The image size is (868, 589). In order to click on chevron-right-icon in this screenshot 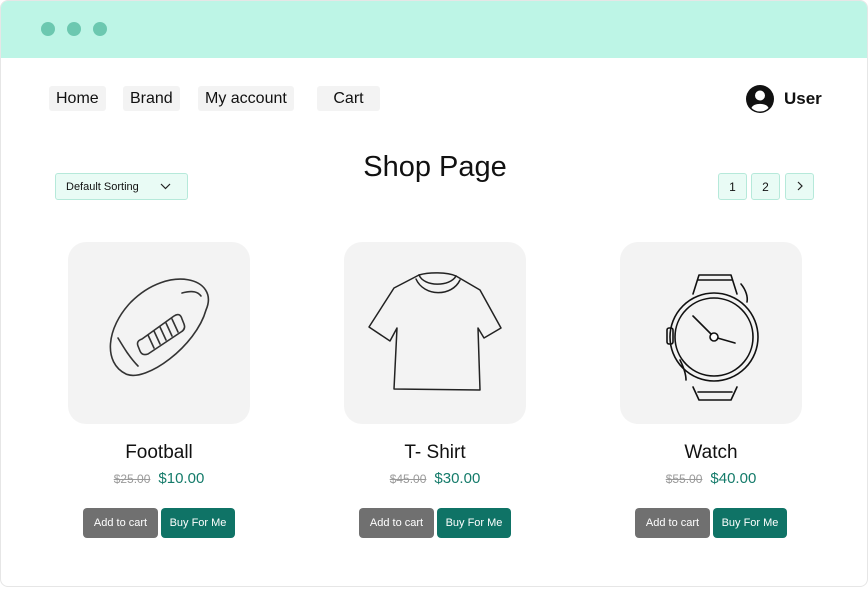, I will do `click(800, 186)`.